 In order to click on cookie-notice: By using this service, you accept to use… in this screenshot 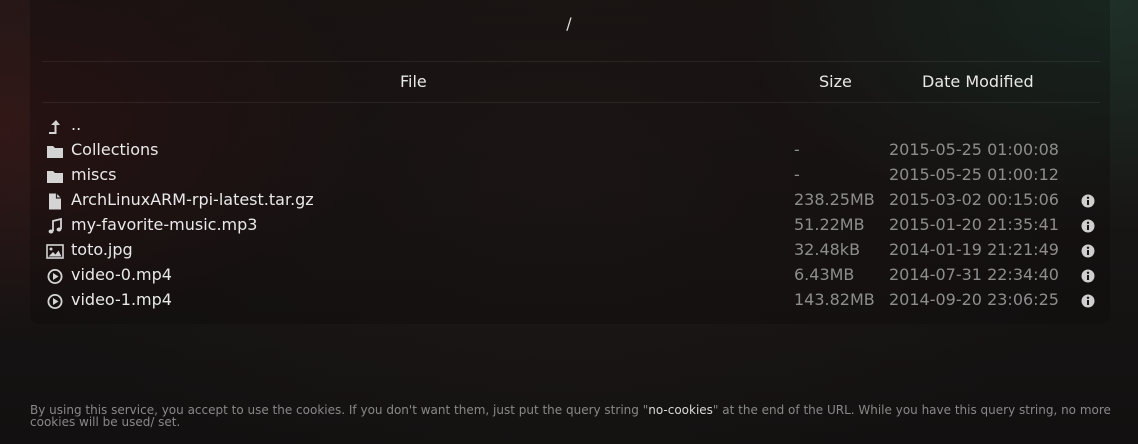, I will do `click(575, 416)`.